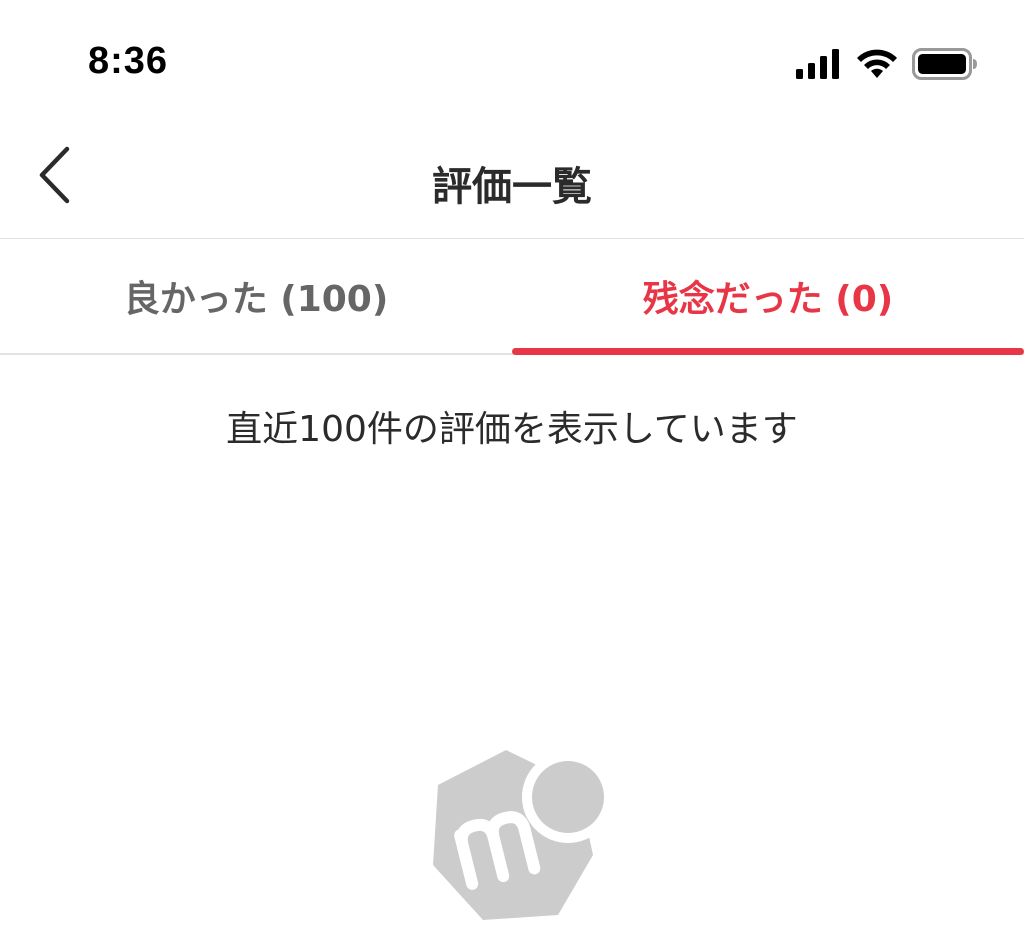 The width and height of the screenshot is (1024, 946). What do you see at coordinates (512, 429) in the screenshot?
I see `ratings-notice: 直近100件の評価を表示しています` at bounding box center [512, 429].